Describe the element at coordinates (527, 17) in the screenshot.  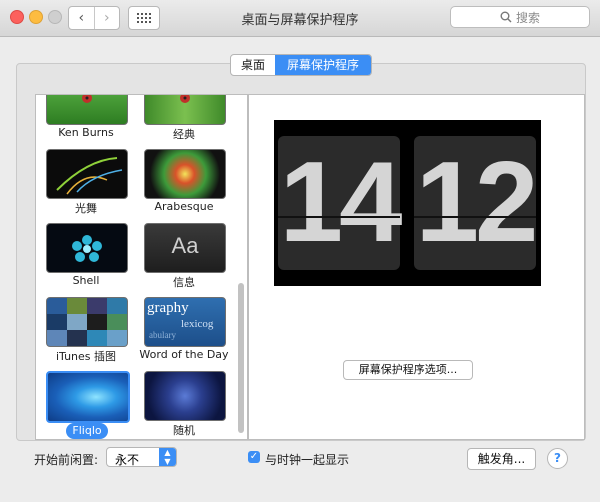
I see `search-placeholder: 搜索` at that location.